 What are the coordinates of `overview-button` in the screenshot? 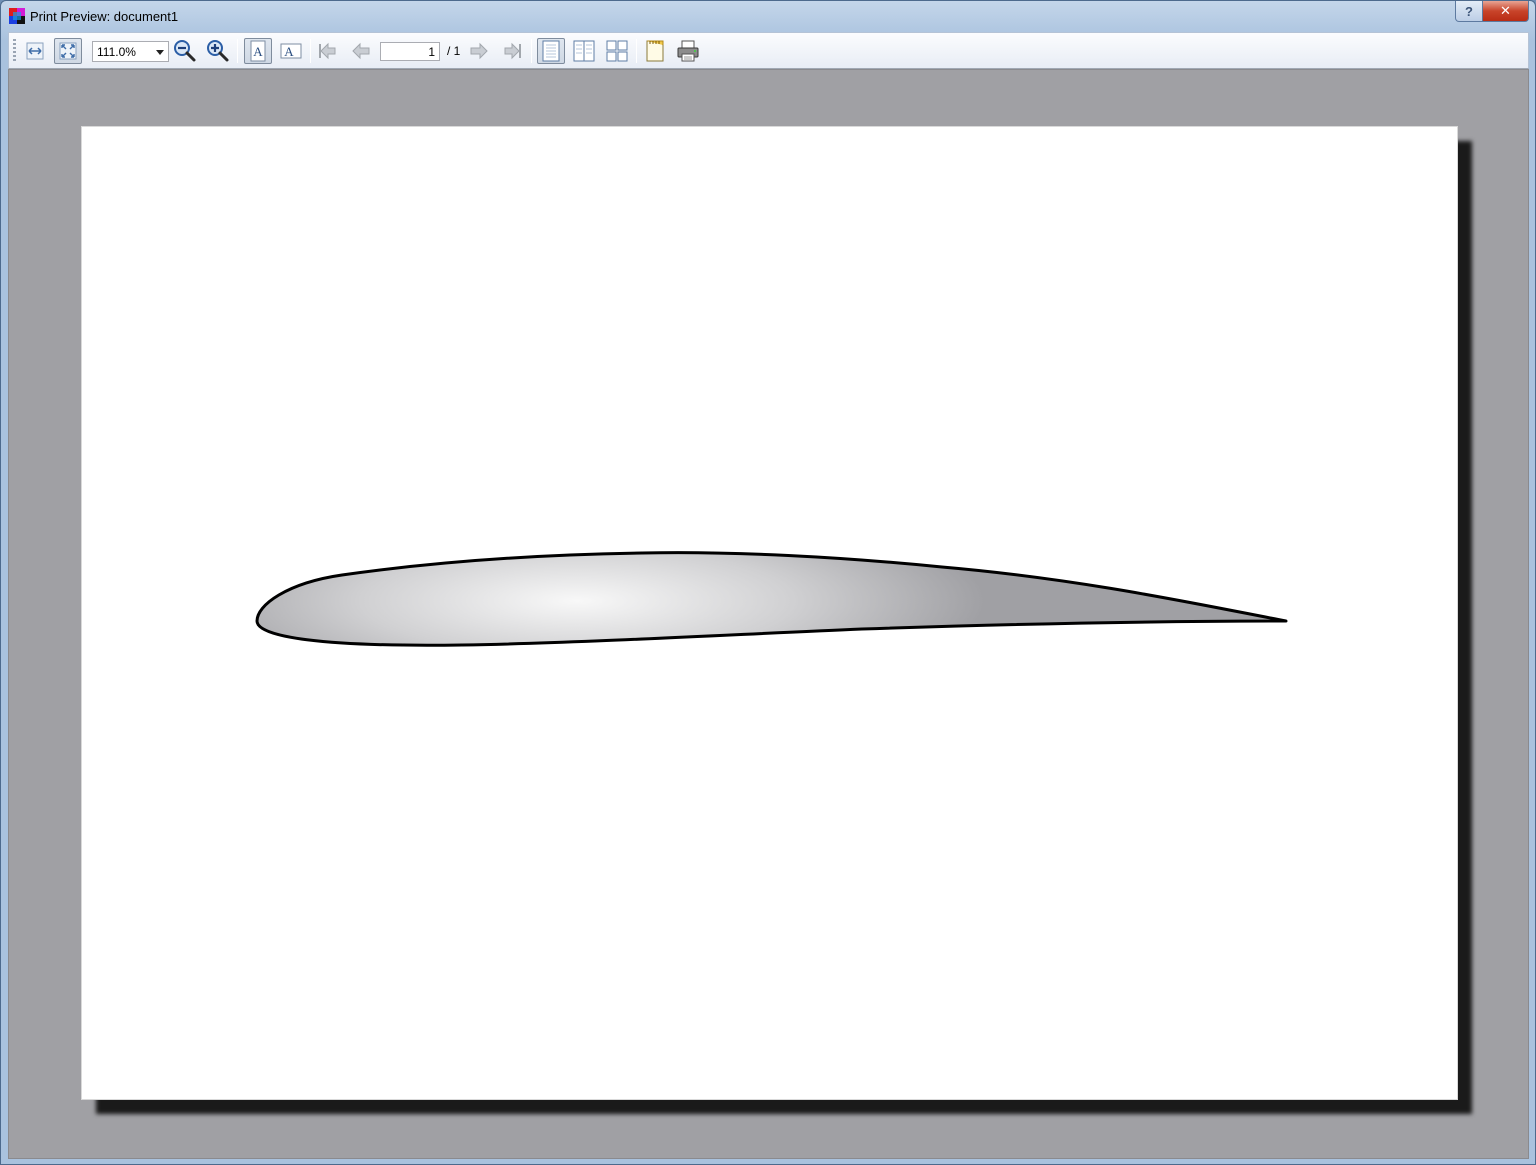 It's located at (617, 51).